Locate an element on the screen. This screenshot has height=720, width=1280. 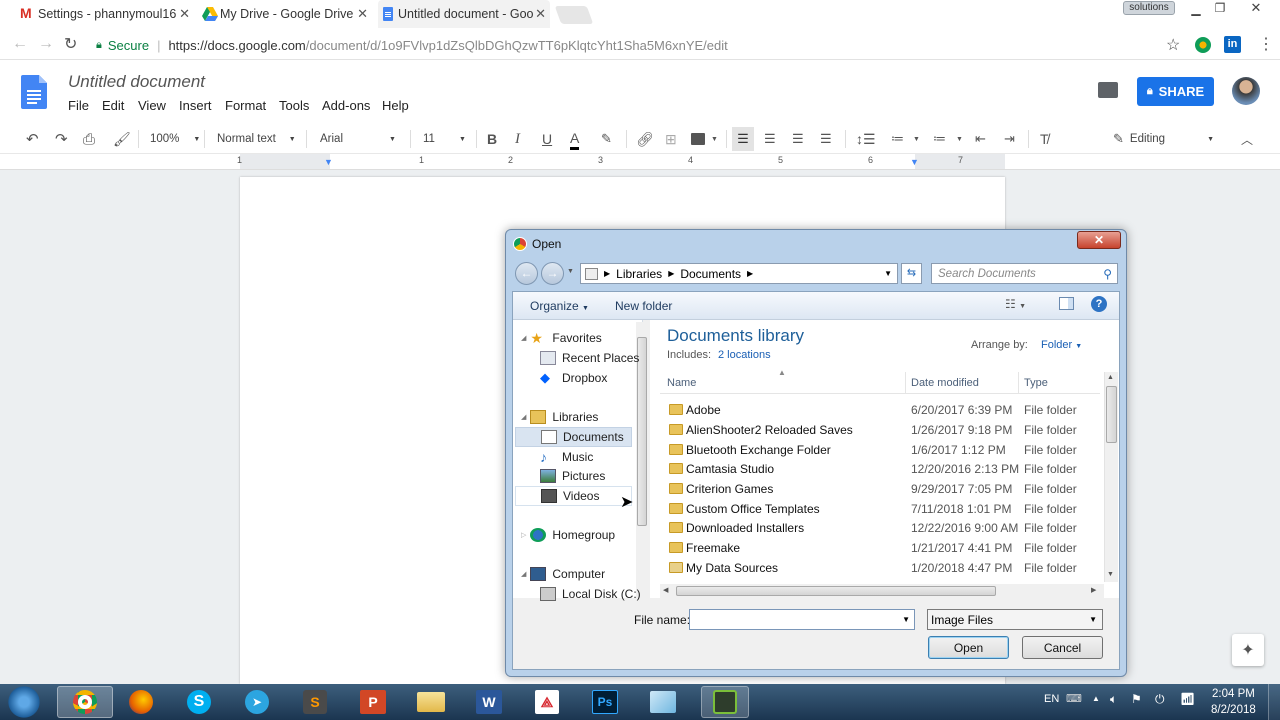
organize-button: Organize ▼ is located at coordinates (559, 306).